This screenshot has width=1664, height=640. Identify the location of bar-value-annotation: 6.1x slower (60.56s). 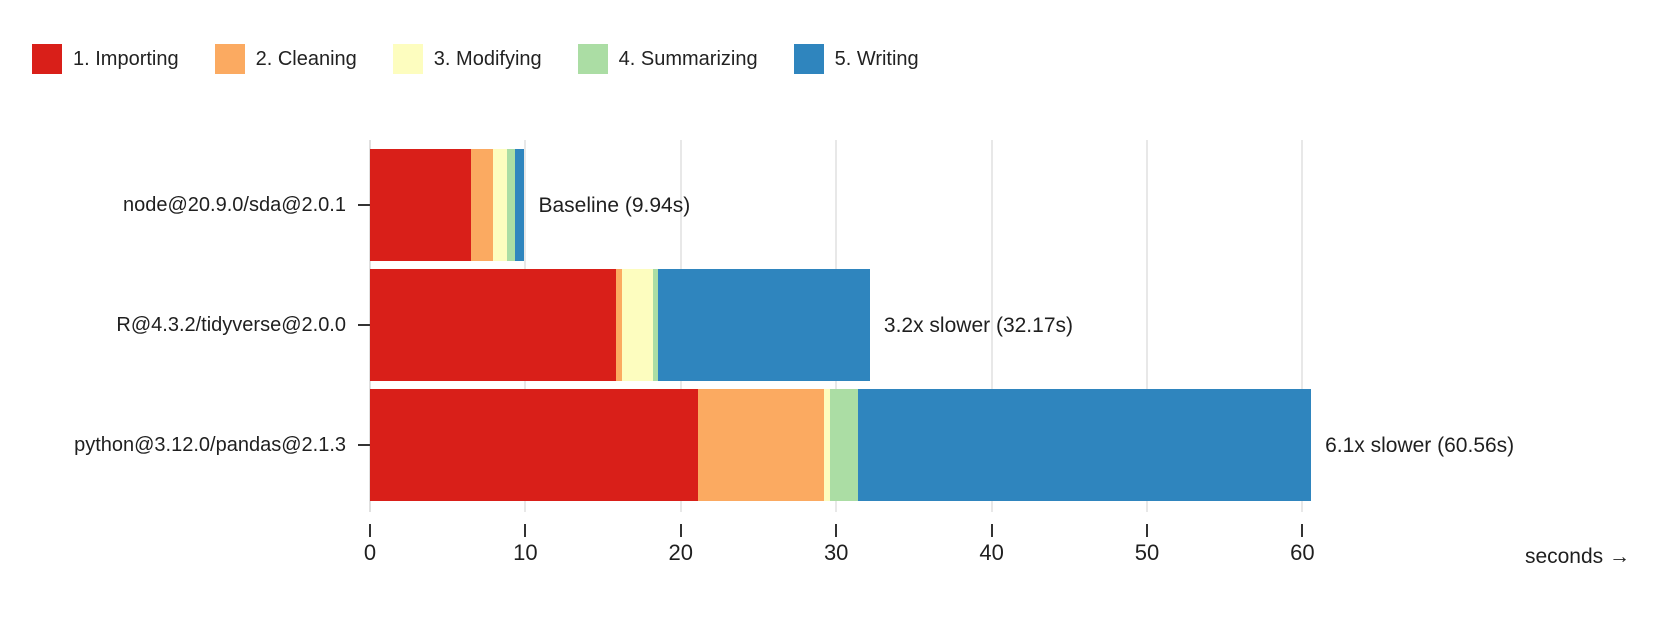
(1420, 445).